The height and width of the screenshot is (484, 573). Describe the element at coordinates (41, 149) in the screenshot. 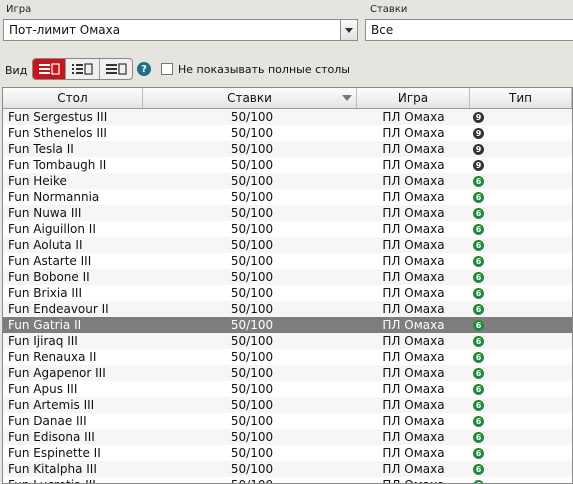

I see `table-name-cell: Fun Tesla II` at that location.